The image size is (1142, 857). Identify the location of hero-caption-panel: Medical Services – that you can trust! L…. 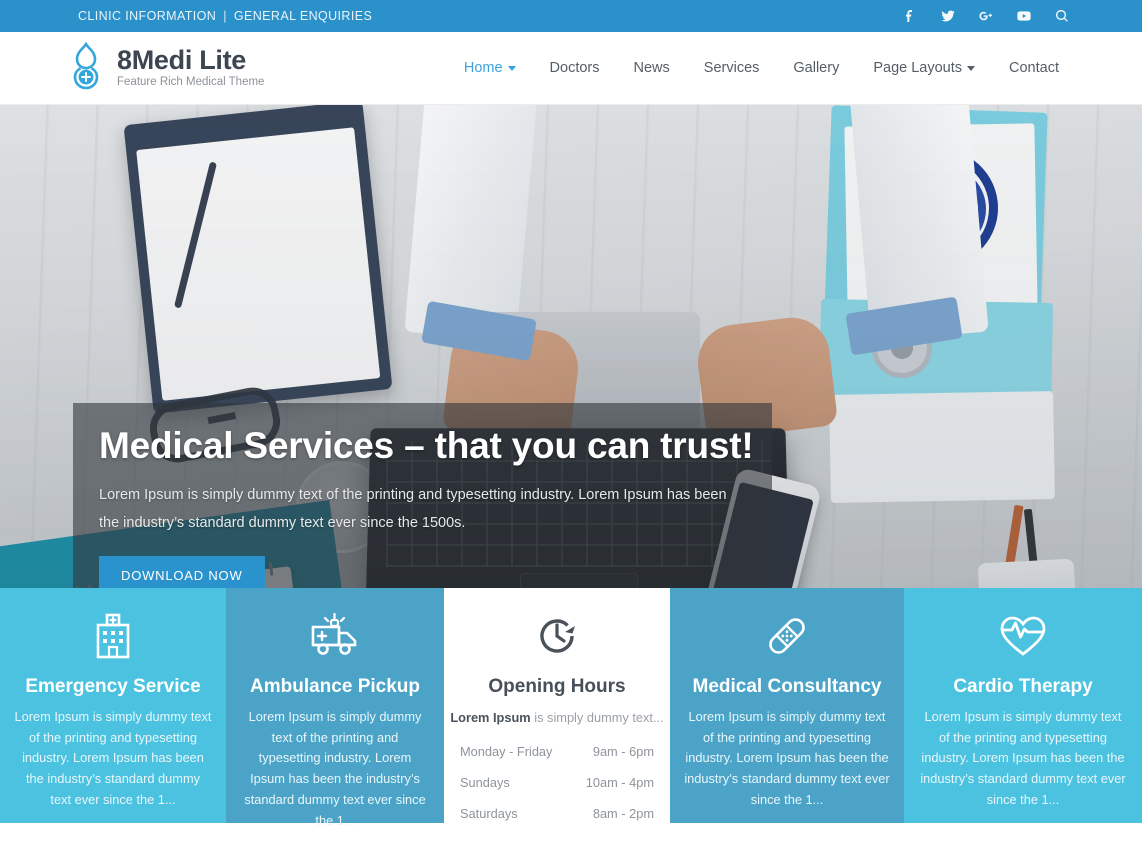
(422, 495).